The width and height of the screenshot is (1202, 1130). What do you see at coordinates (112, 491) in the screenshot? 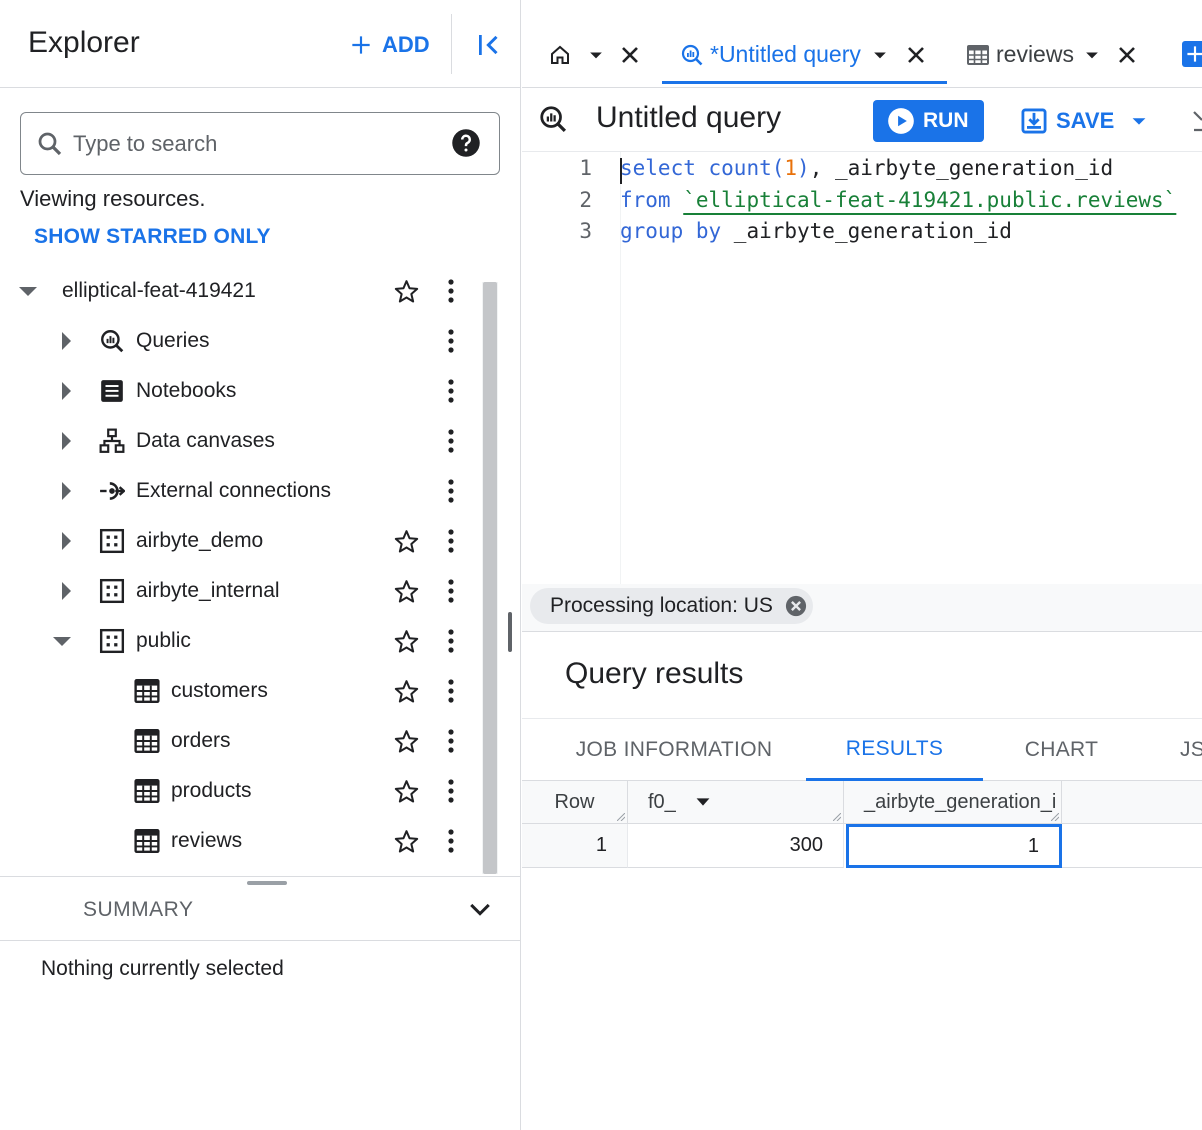
I see `external-connection-icon` at bounding box center [112, 491].